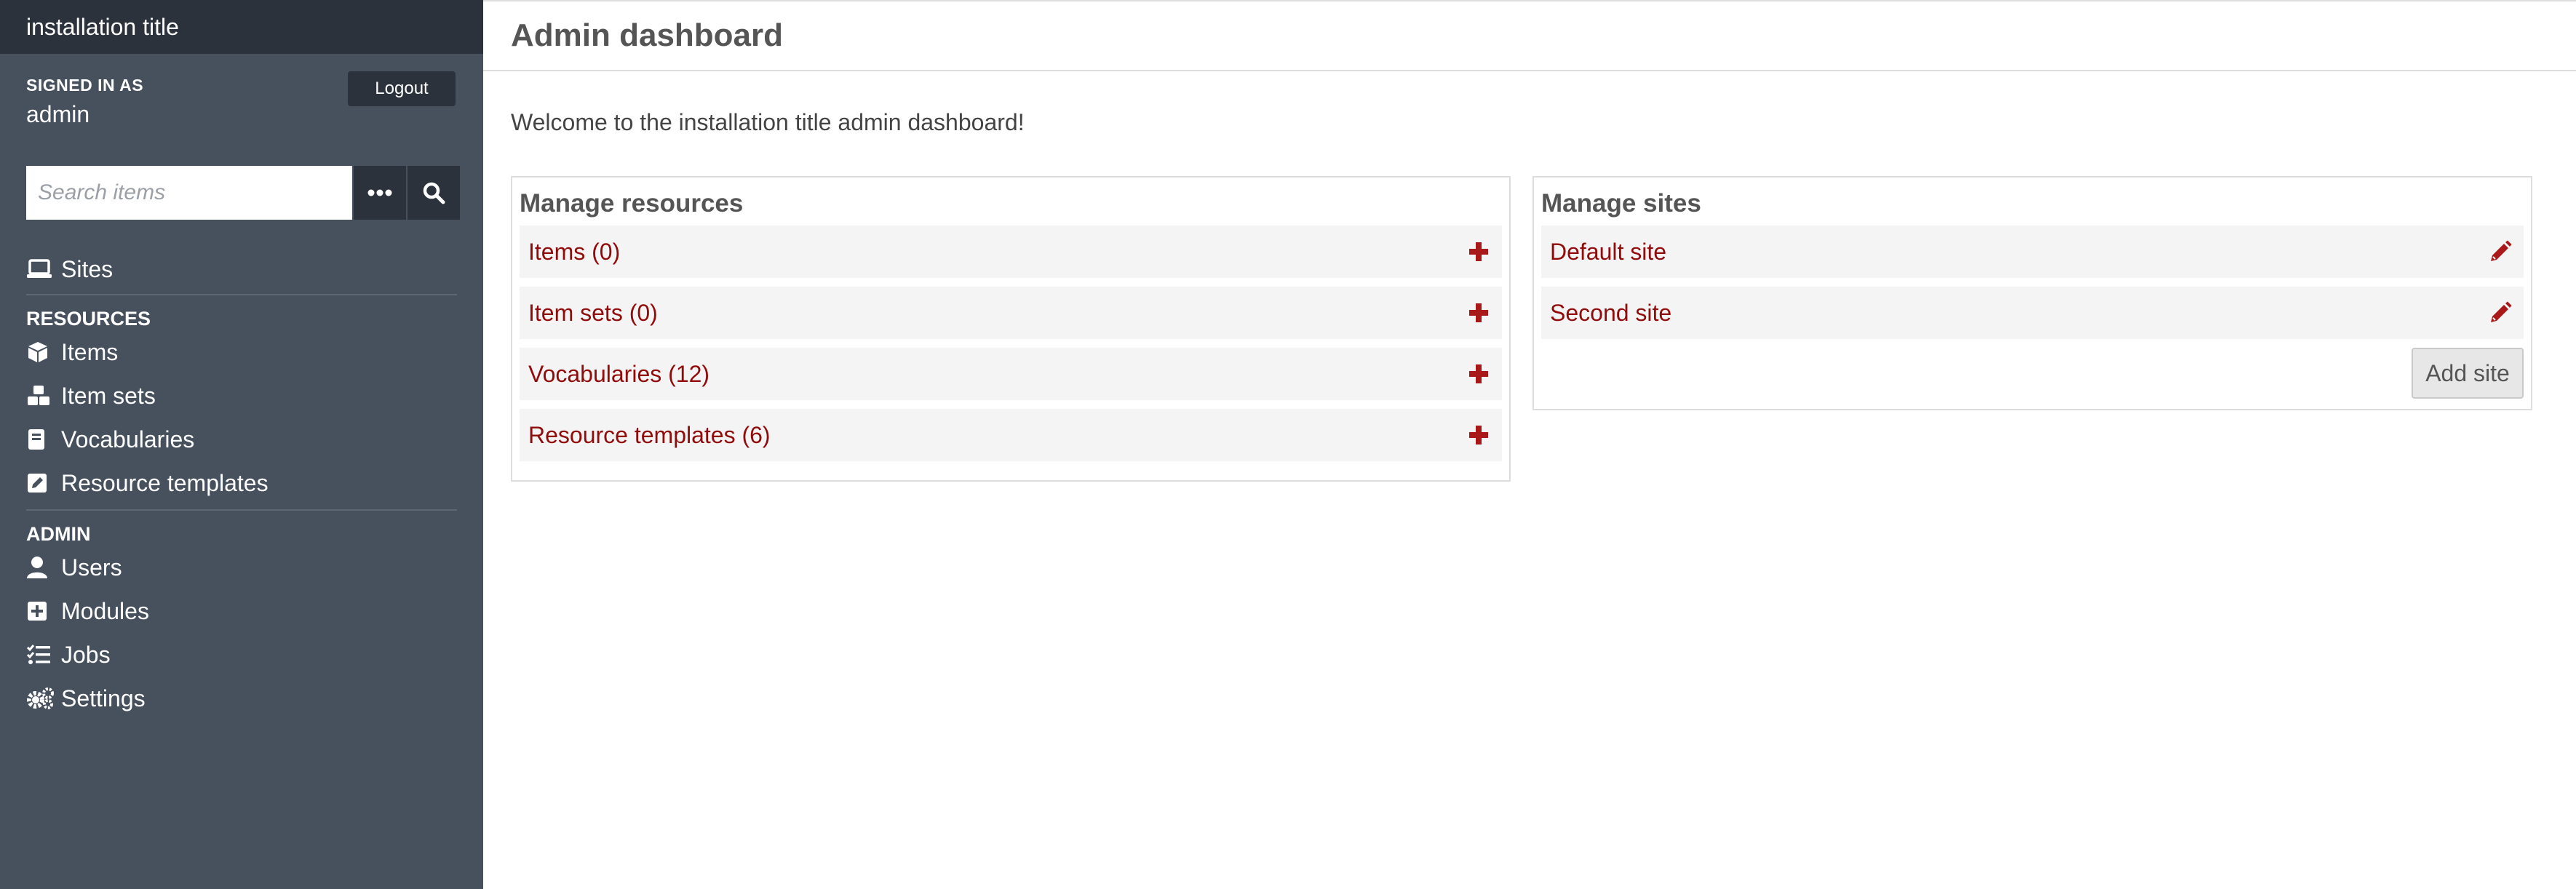 This screenshot has height=889, width=2576. Describe the element at coordinates (189, 193) in the screenshot. I see `search-input` at that location.